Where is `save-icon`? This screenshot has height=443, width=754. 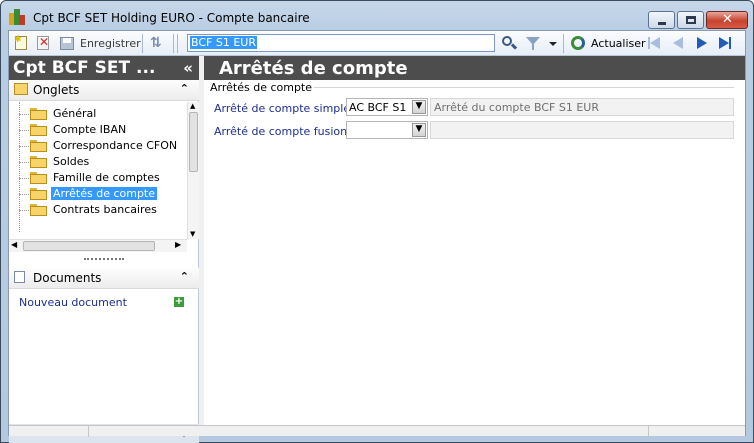 save-icon is located at coordinates (67, 43).